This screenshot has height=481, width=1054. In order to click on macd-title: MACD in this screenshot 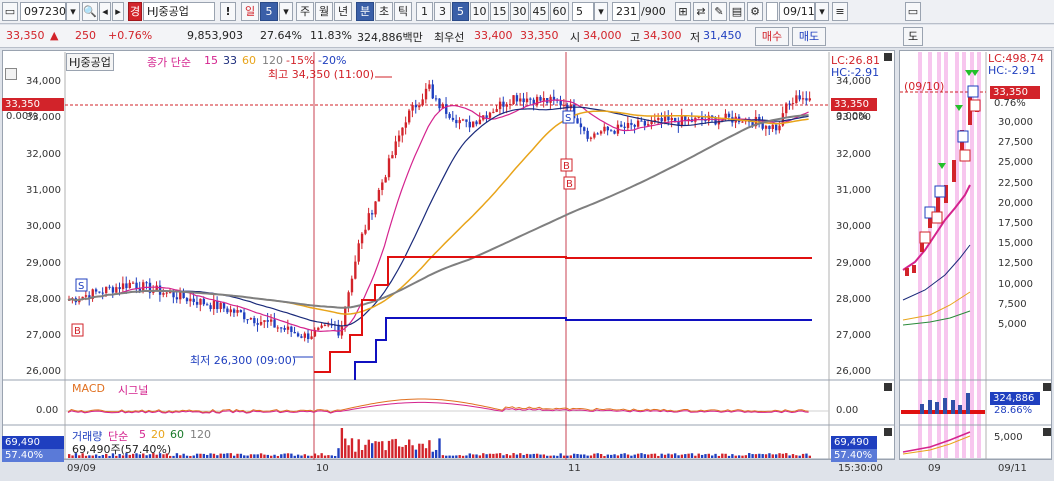, I will do `click(88, 388)`.